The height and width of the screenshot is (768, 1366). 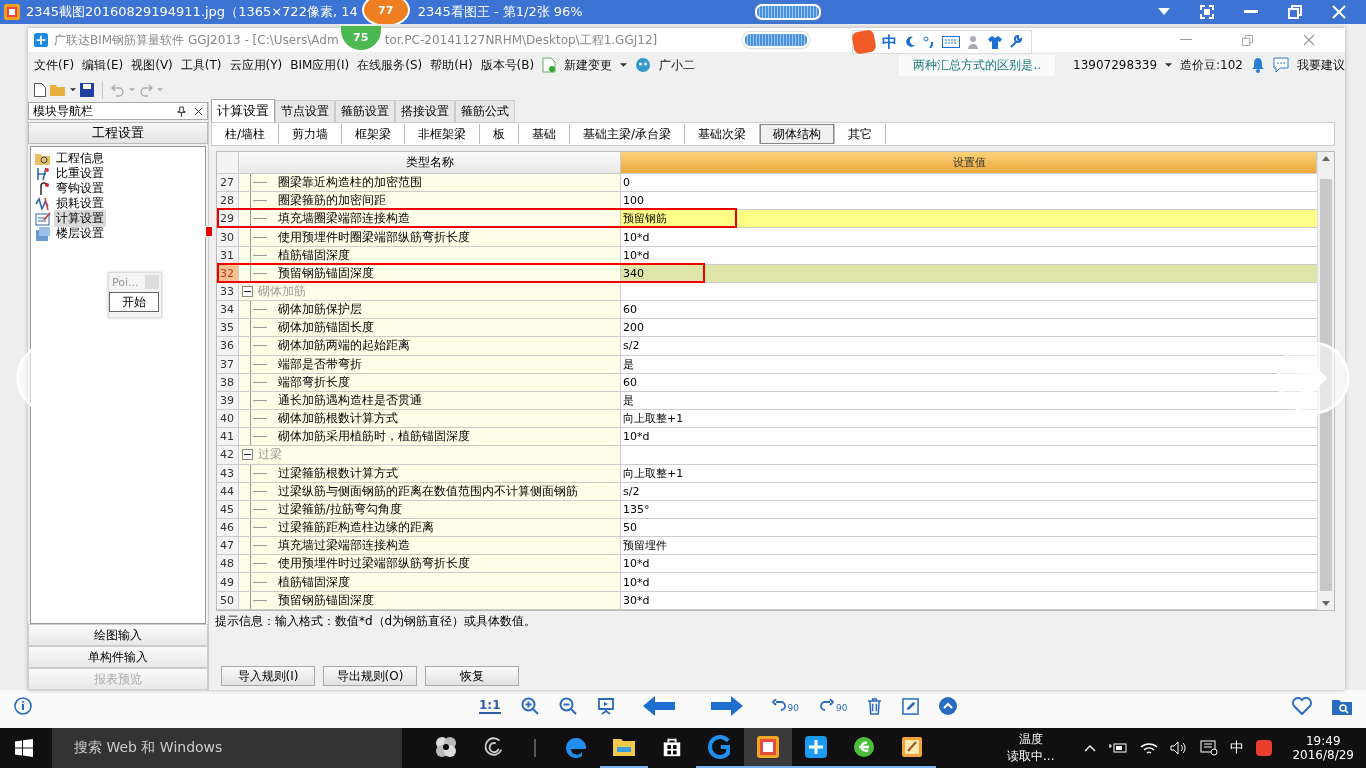 I want to click on scroll-up-icon, so click(x=1326, y=158).